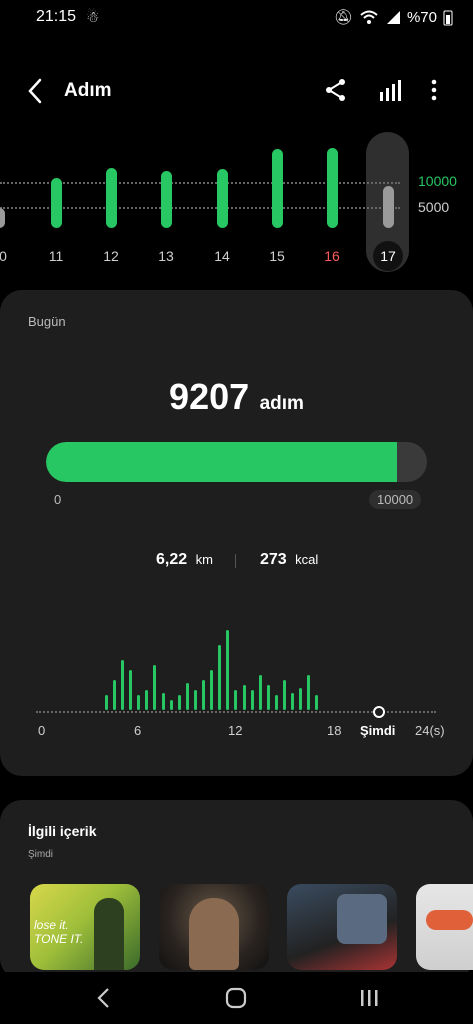 This screenshot has width=473, height=1024. Describe the element at coordinates (378, 730) in the screenshot. I see `hour-tick-now: Şimdi` at that location.